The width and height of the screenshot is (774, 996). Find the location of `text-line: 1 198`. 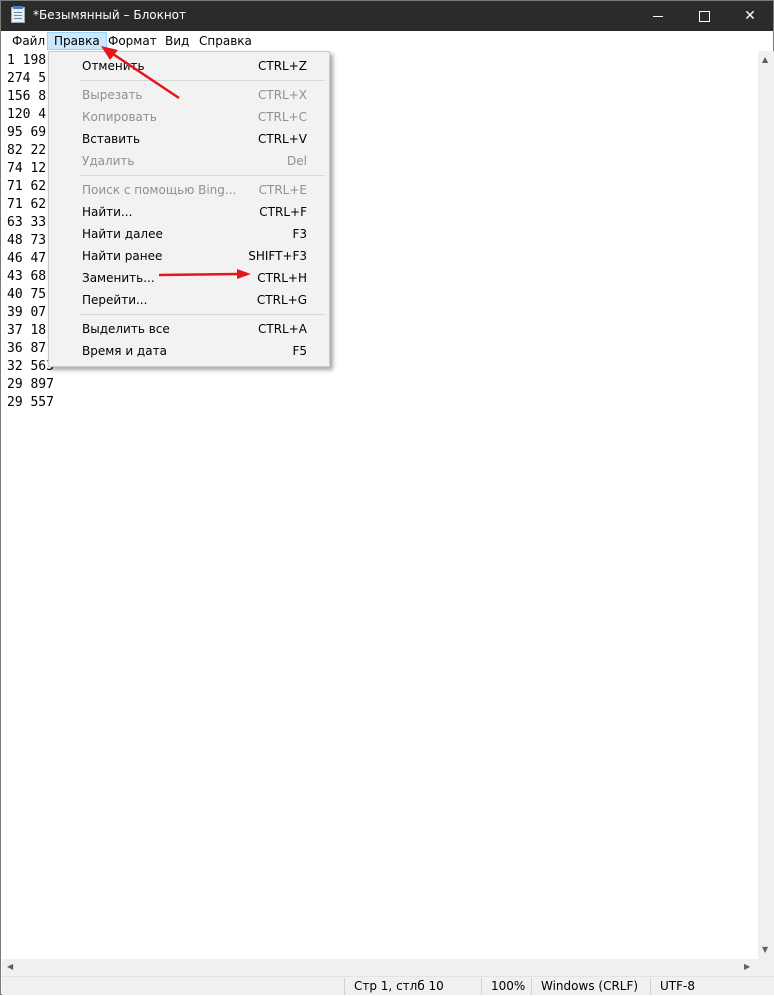

text-line: 1 198 is located at coordinates (27, 60).